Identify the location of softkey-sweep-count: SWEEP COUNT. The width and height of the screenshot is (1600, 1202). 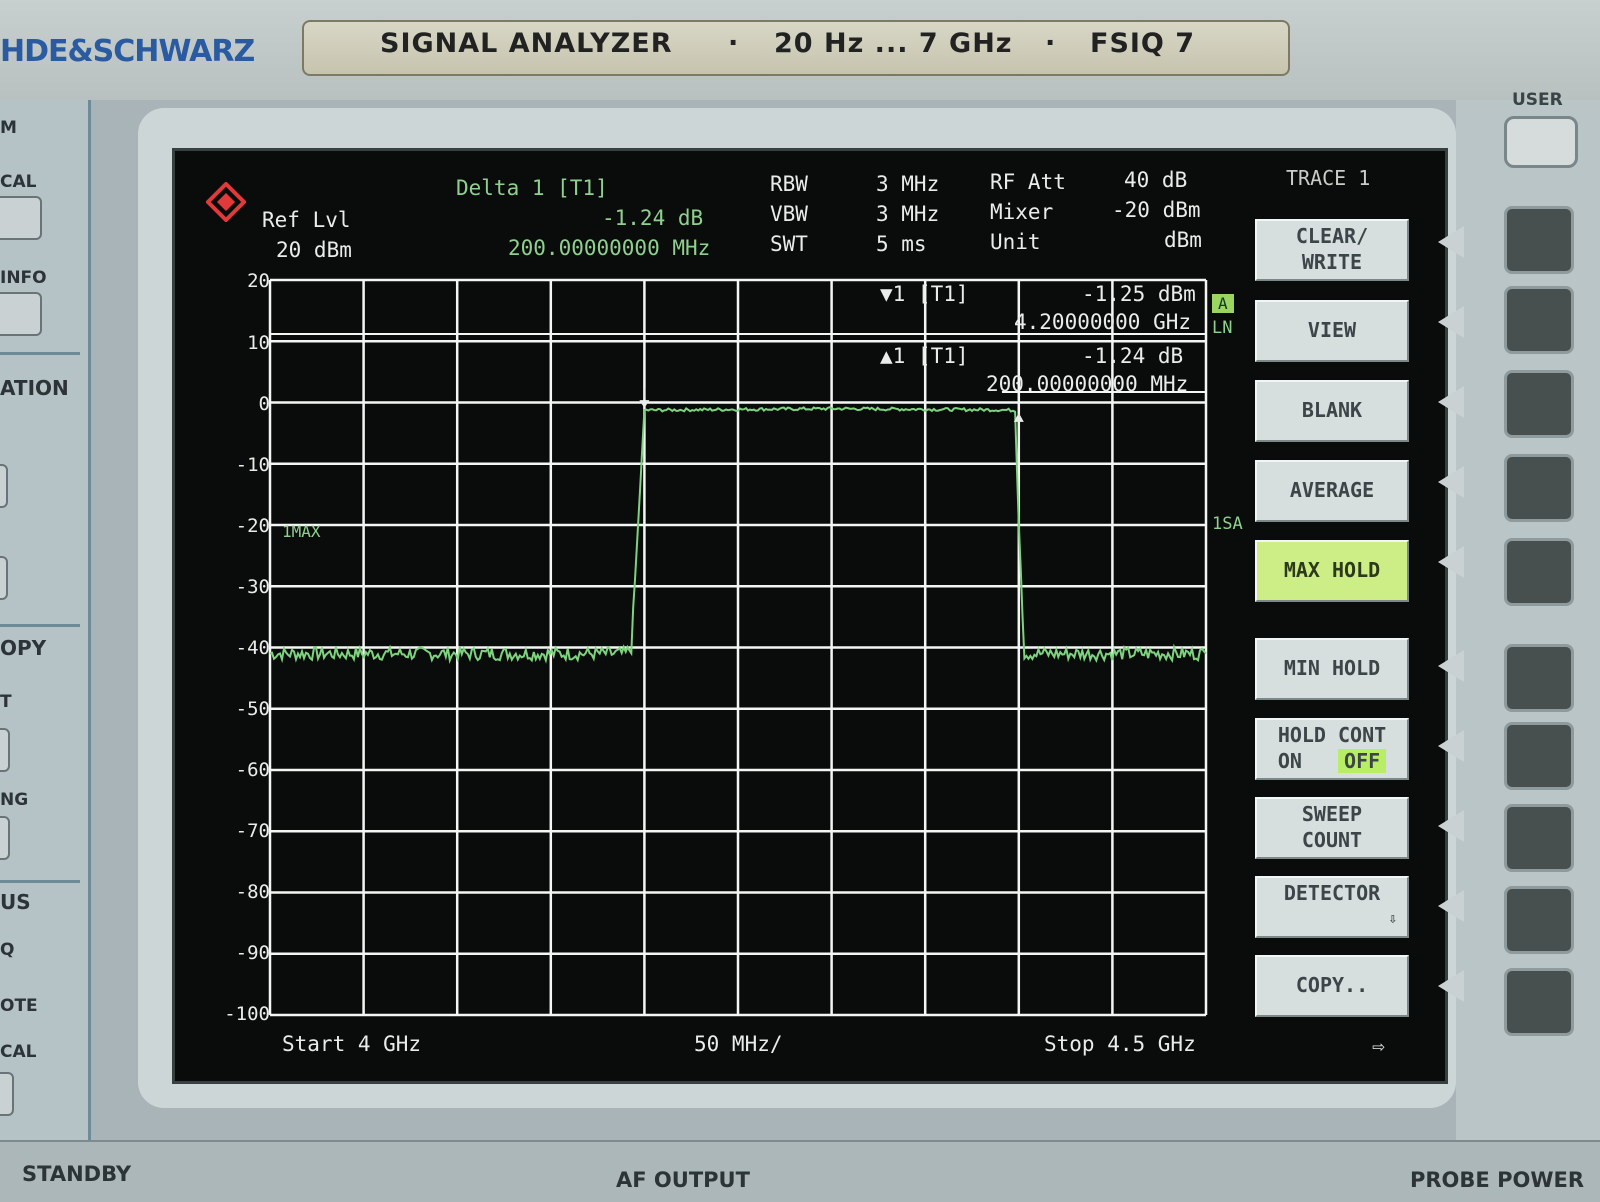
(1332, 828).